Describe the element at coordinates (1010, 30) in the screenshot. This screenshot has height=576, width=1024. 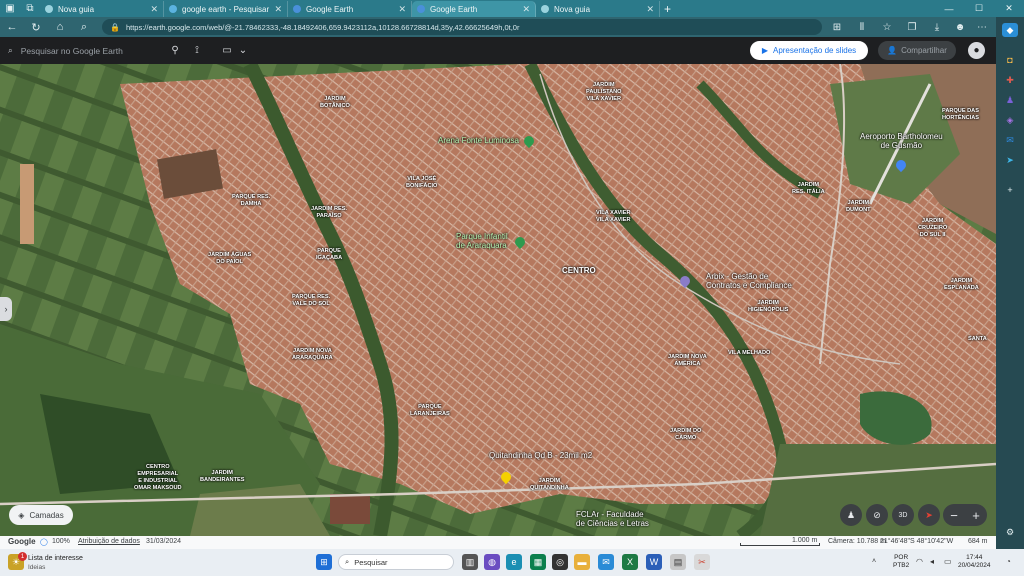
I see `copilot-icon: ◆` at that location.